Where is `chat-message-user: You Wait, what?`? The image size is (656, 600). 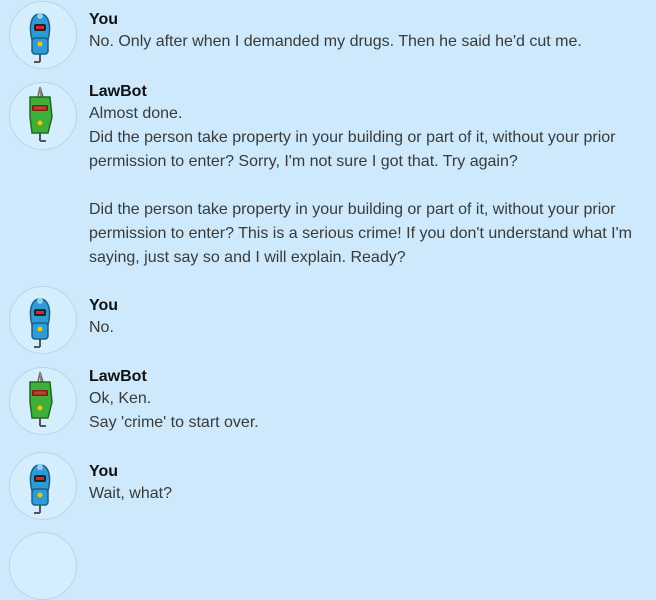
chat-message-user: You Wait, what? is located at coordinates (328, 486).